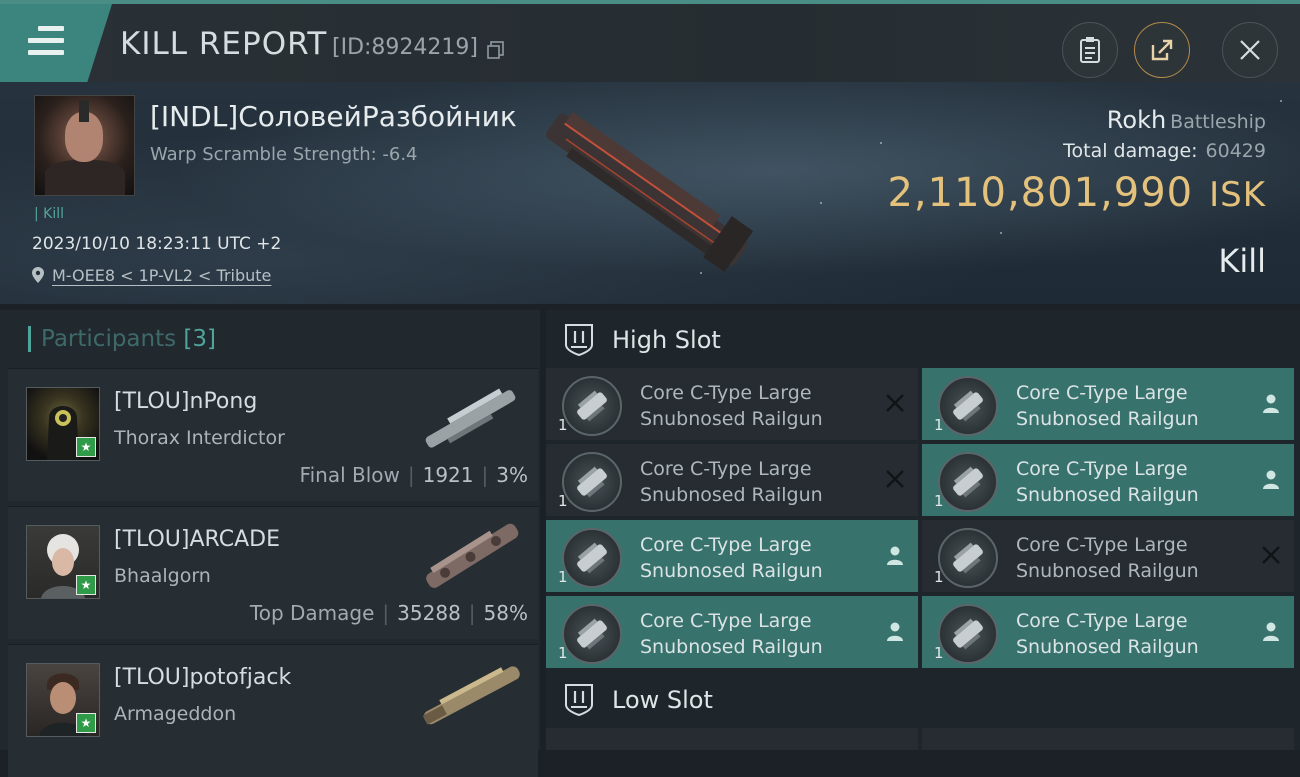 This screenshot has width=1300, height=777. I want to click on victim-name: [INDL]СоловейРазбойник, so click(333, 116).